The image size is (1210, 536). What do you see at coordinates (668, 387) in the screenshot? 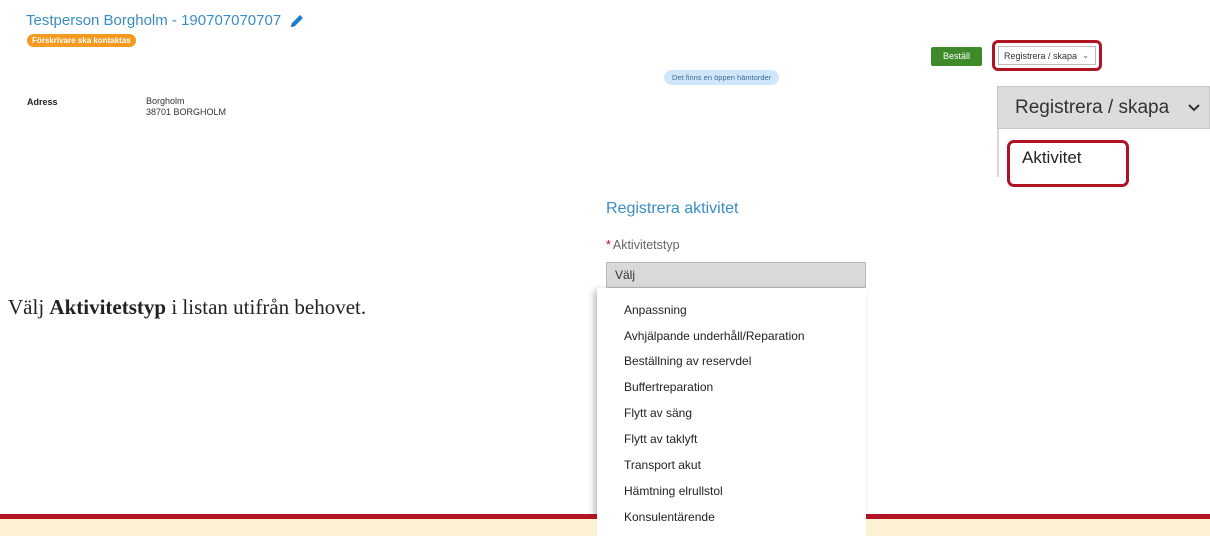
I see `option-item: Buffertreparation` at bounding box center [668, 387].